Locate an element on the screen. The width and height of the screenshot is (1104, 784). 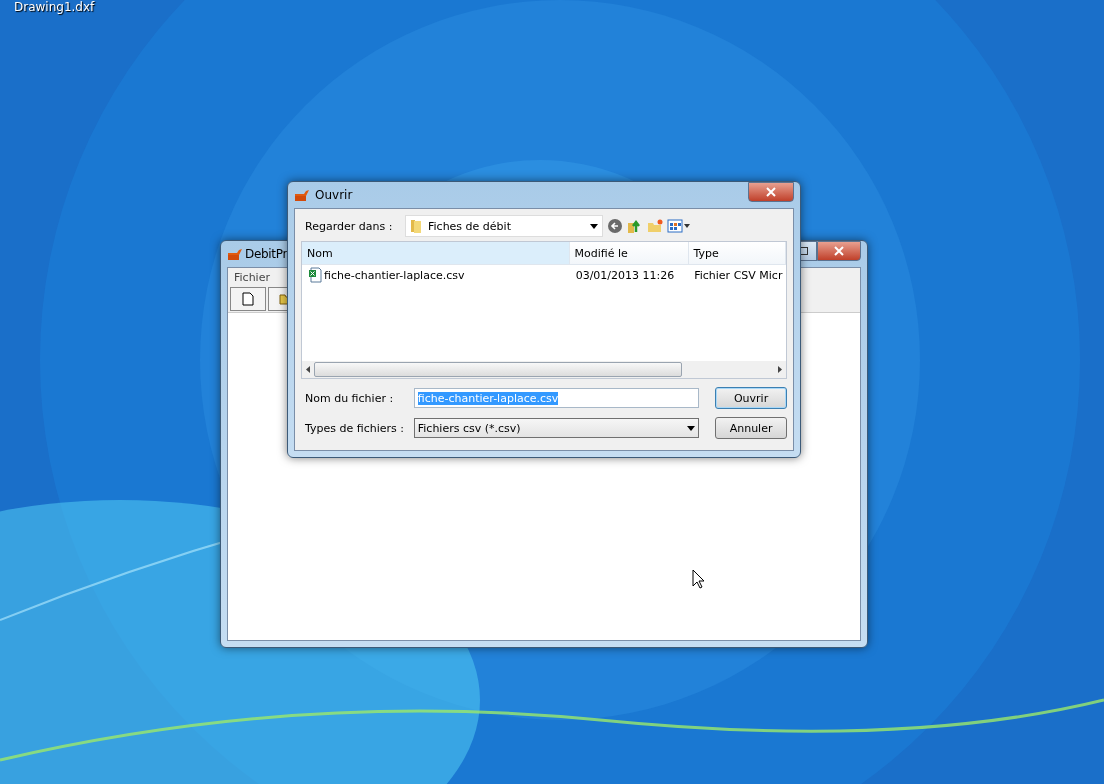
desktop-icon-label: Drawing1.dxf is located at coordinates (54, 7).